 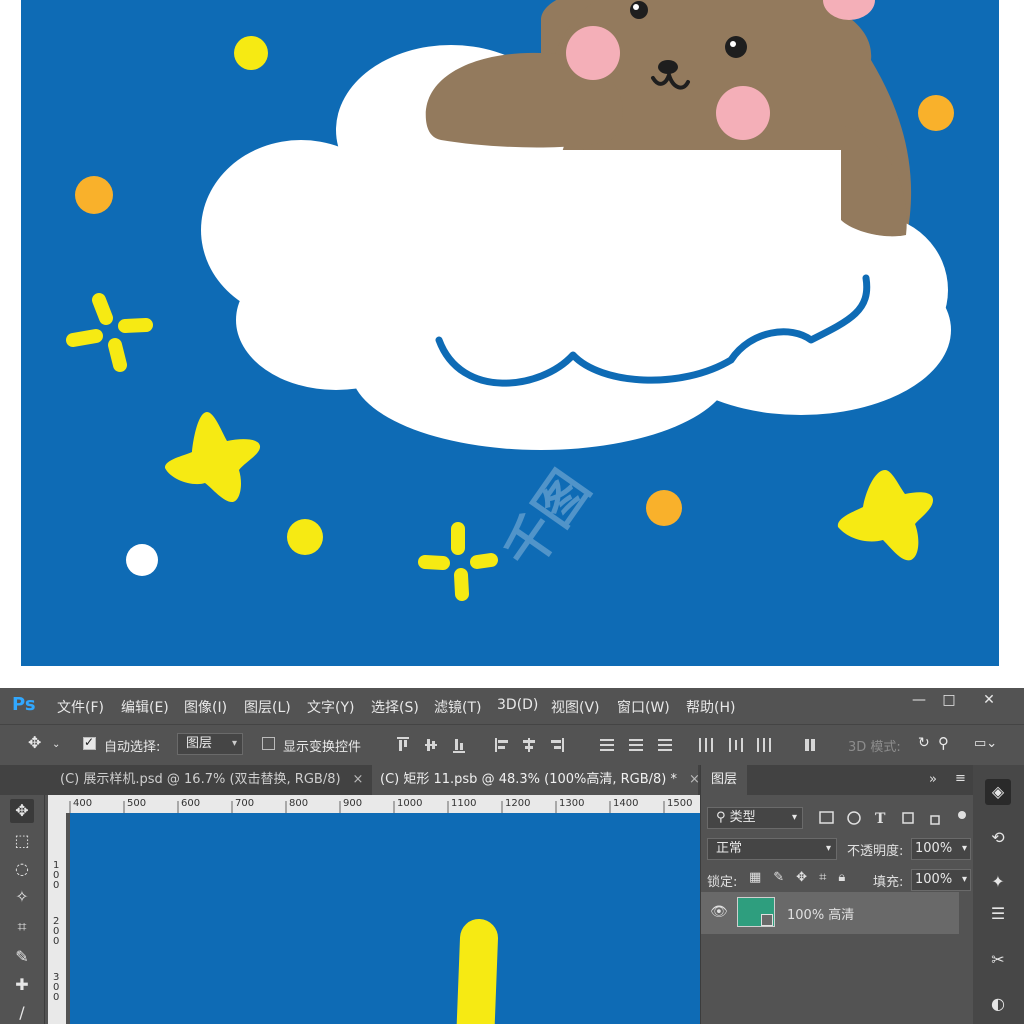 I want to click on ruler-label: 900, so click(x=353, y=803).